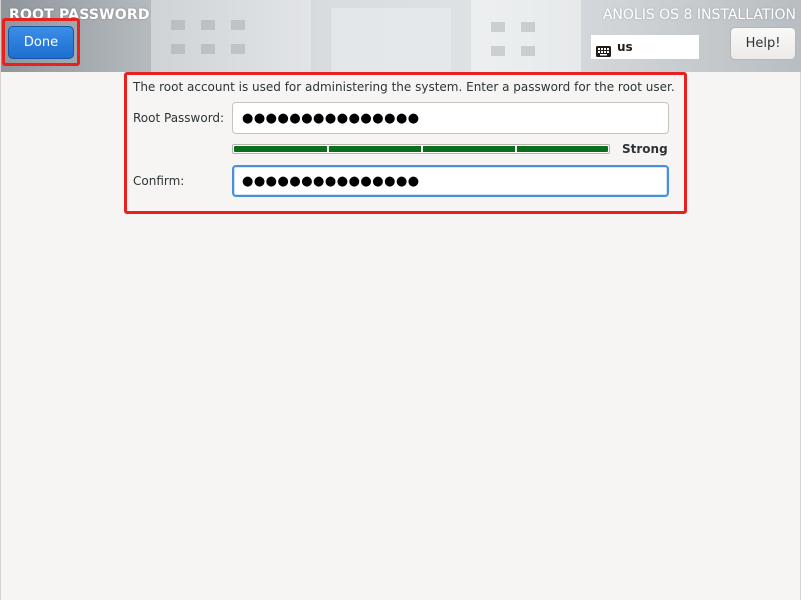 Image resolution: width=801 pixels, height=600 pixels. What do you see at coordinates (763, 43) in the screenshot?
I see `help-button: Help!` at bounding box center [763, 43].